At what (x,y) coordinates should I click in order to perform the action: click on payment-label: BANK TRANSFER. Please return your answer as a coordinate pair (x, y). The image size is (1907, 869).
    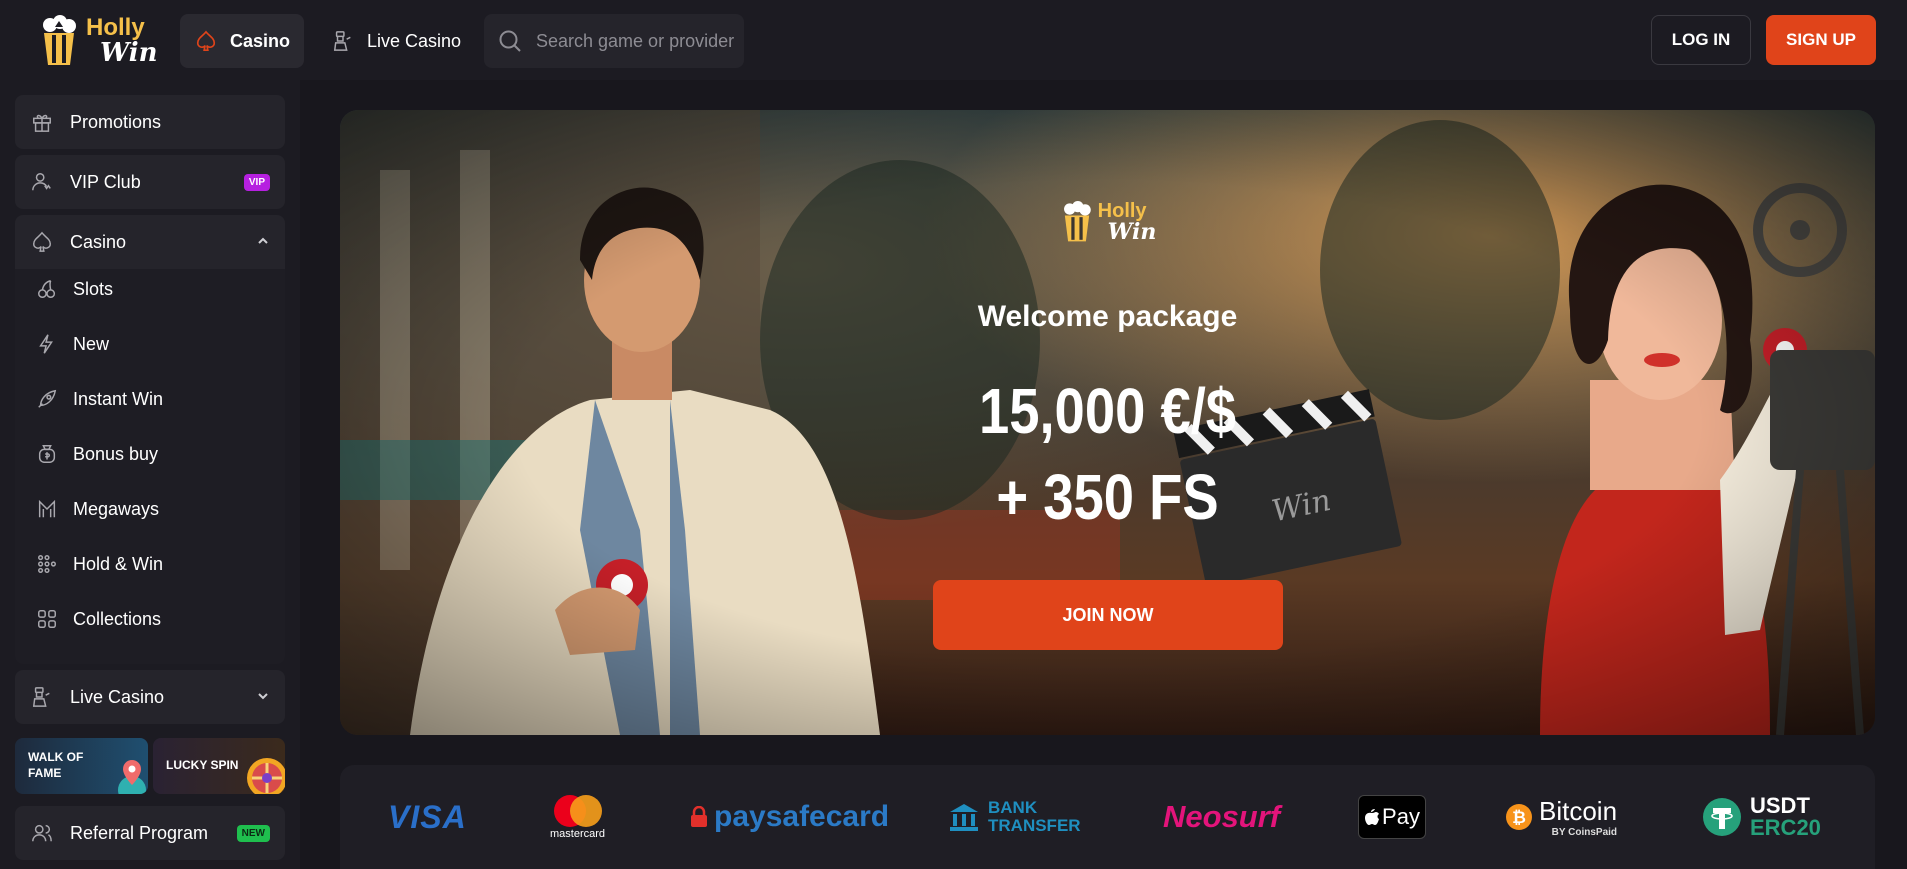
    Looking at the image, I should click on (1034, 816).